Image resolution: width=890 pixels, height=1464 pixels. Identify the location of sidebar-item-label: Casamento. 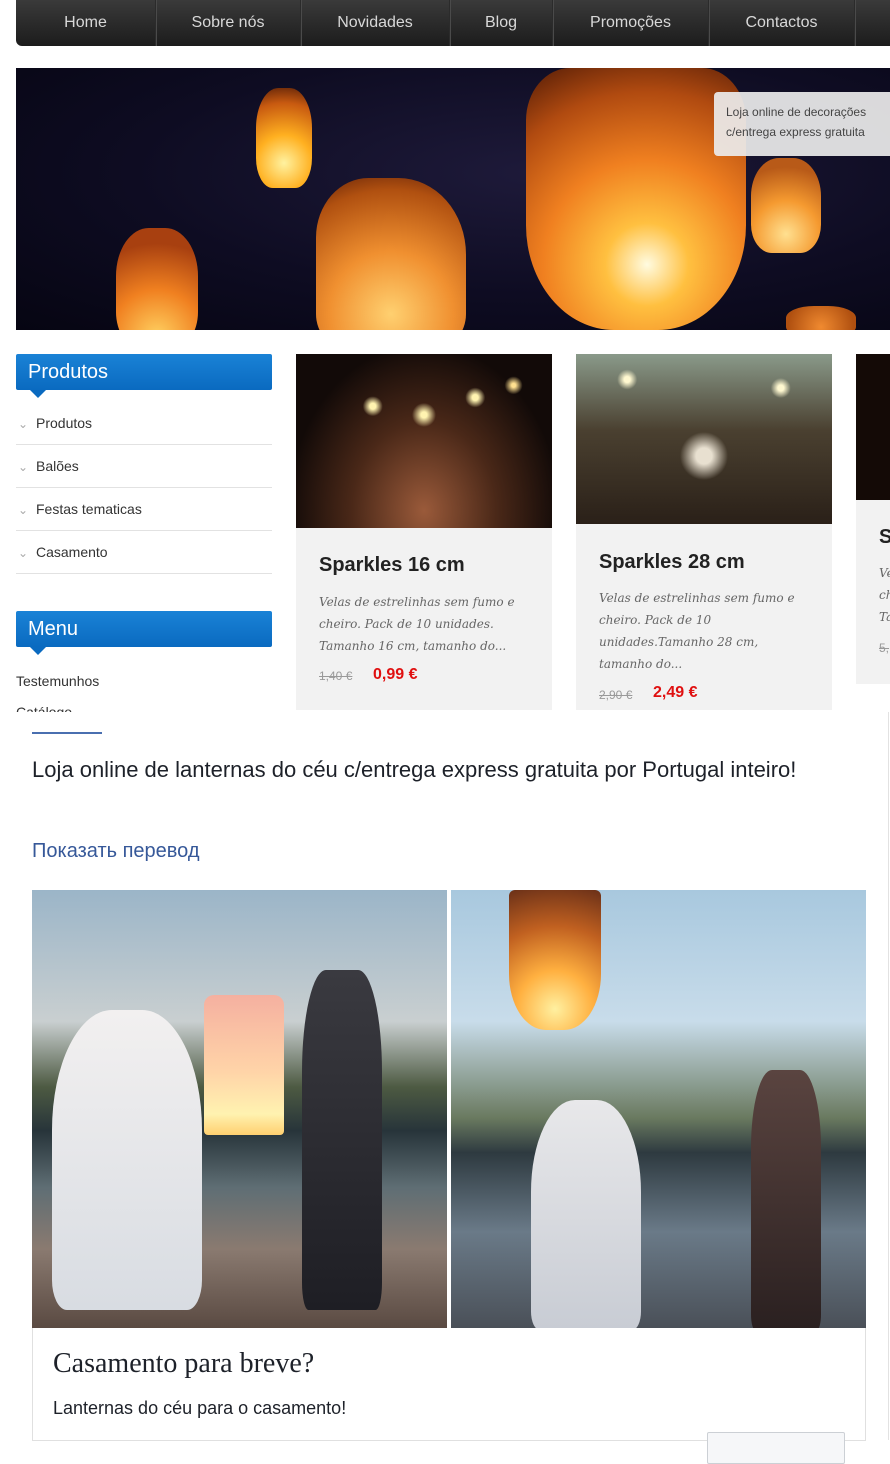
(72, 552).